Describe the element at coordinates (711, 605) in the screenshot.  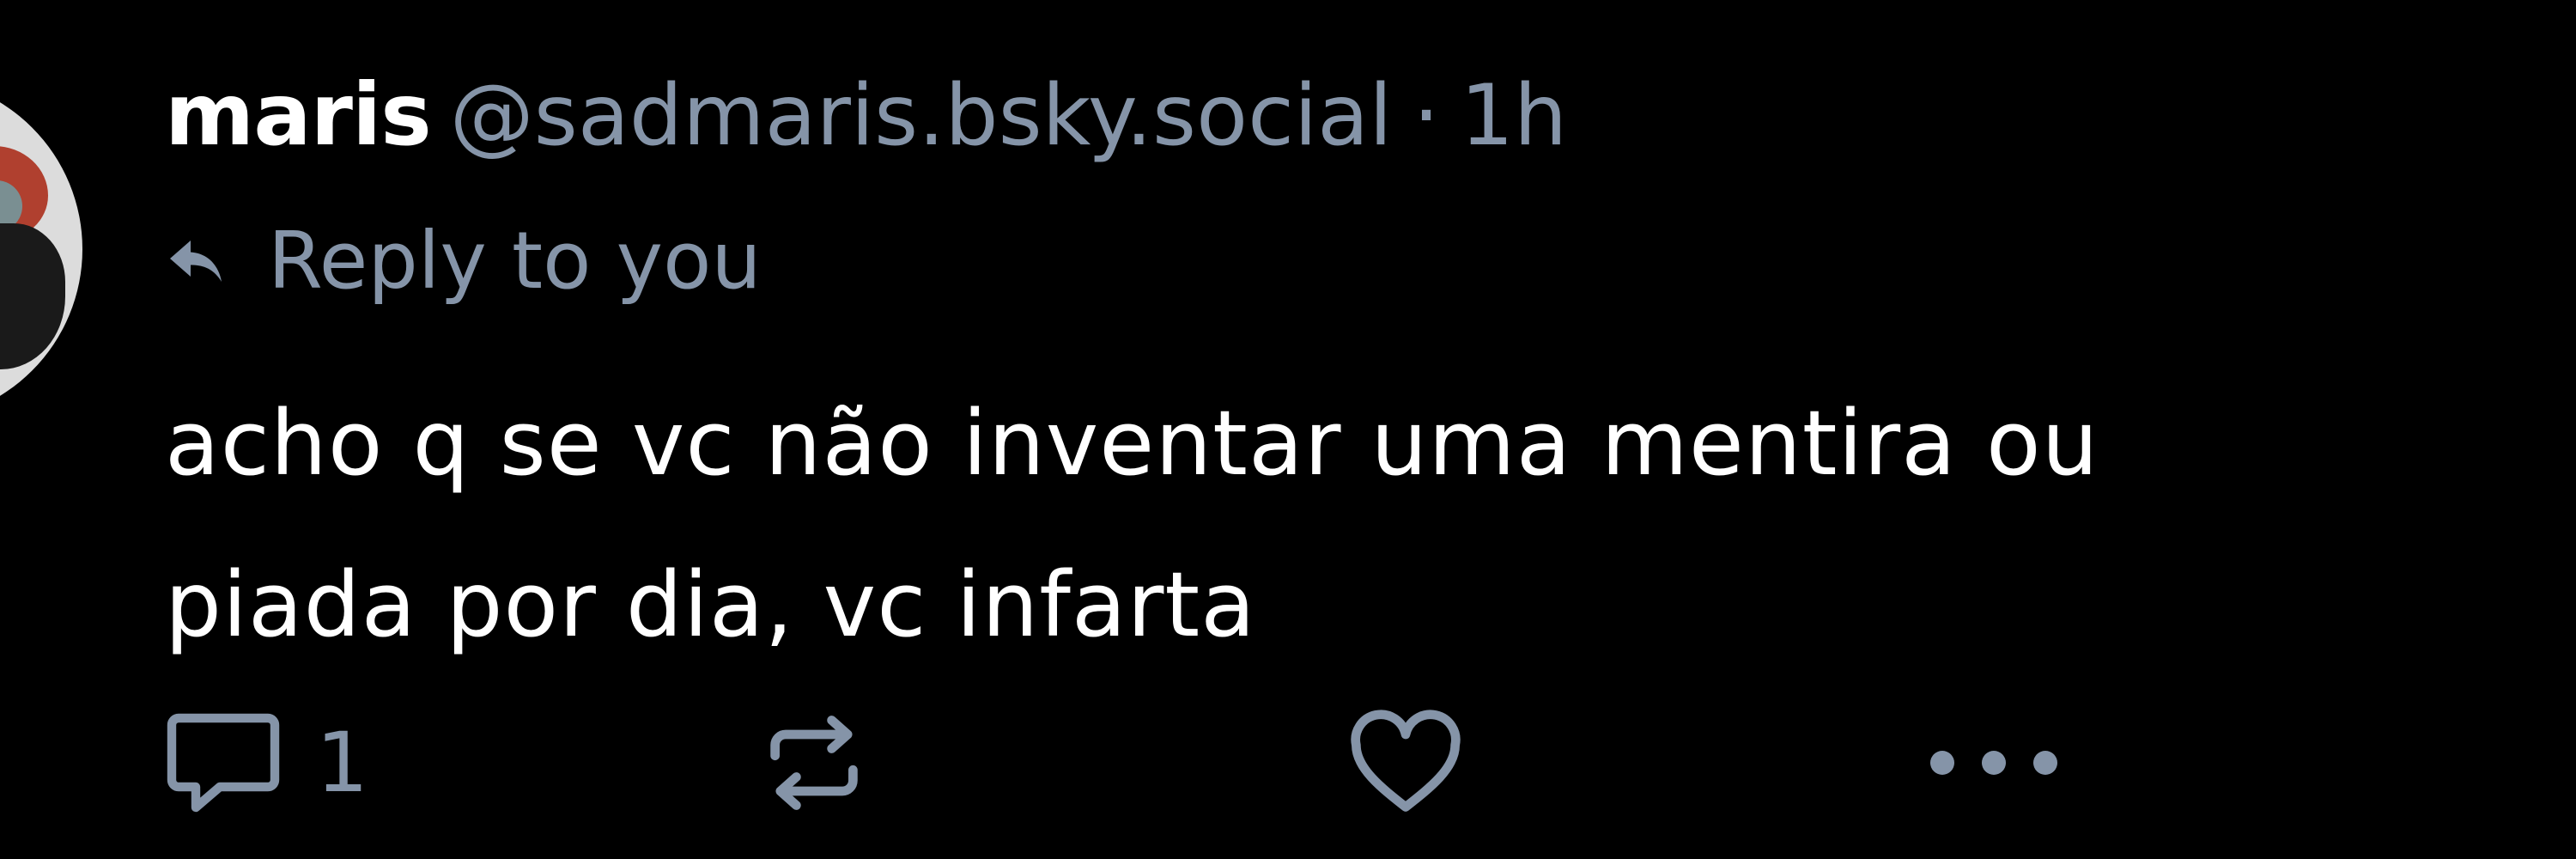
I see `post-text-line: piada por dia, vc infarta` at that location.